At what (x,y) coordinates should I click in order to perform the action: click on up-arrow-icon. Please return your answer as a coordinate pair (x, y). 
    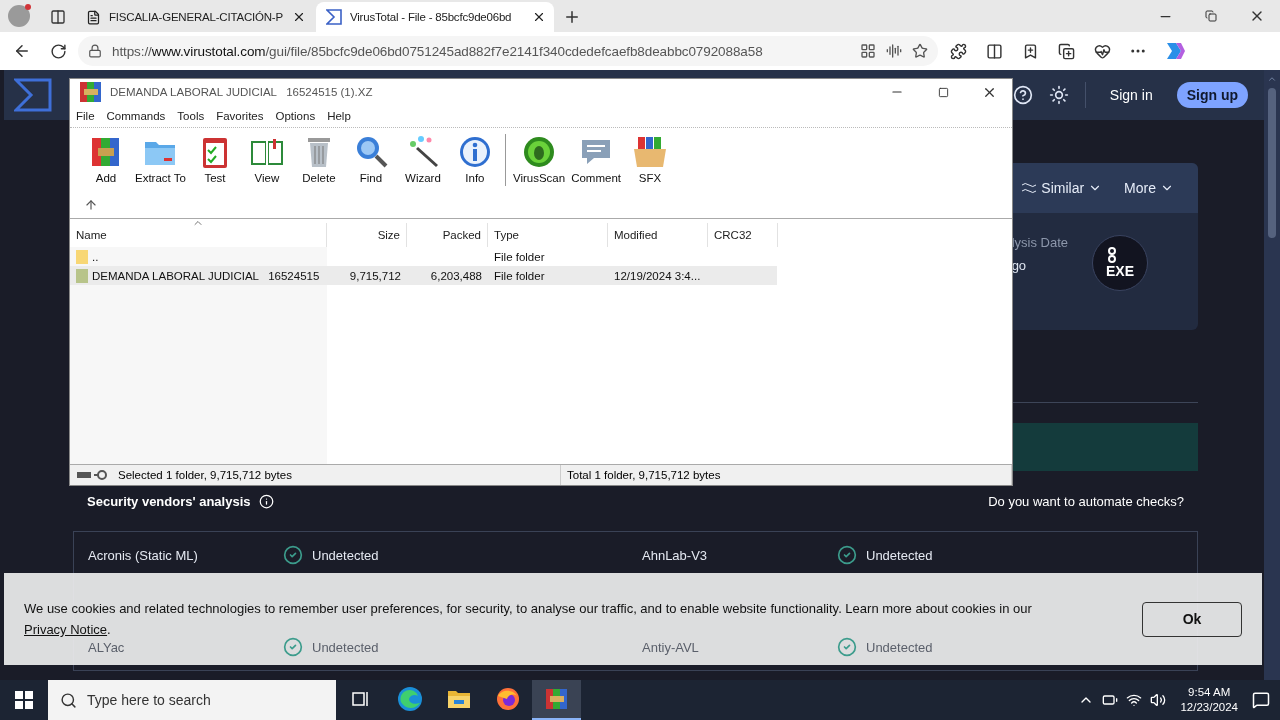
    Looking at the image, I should click on (91, 205).